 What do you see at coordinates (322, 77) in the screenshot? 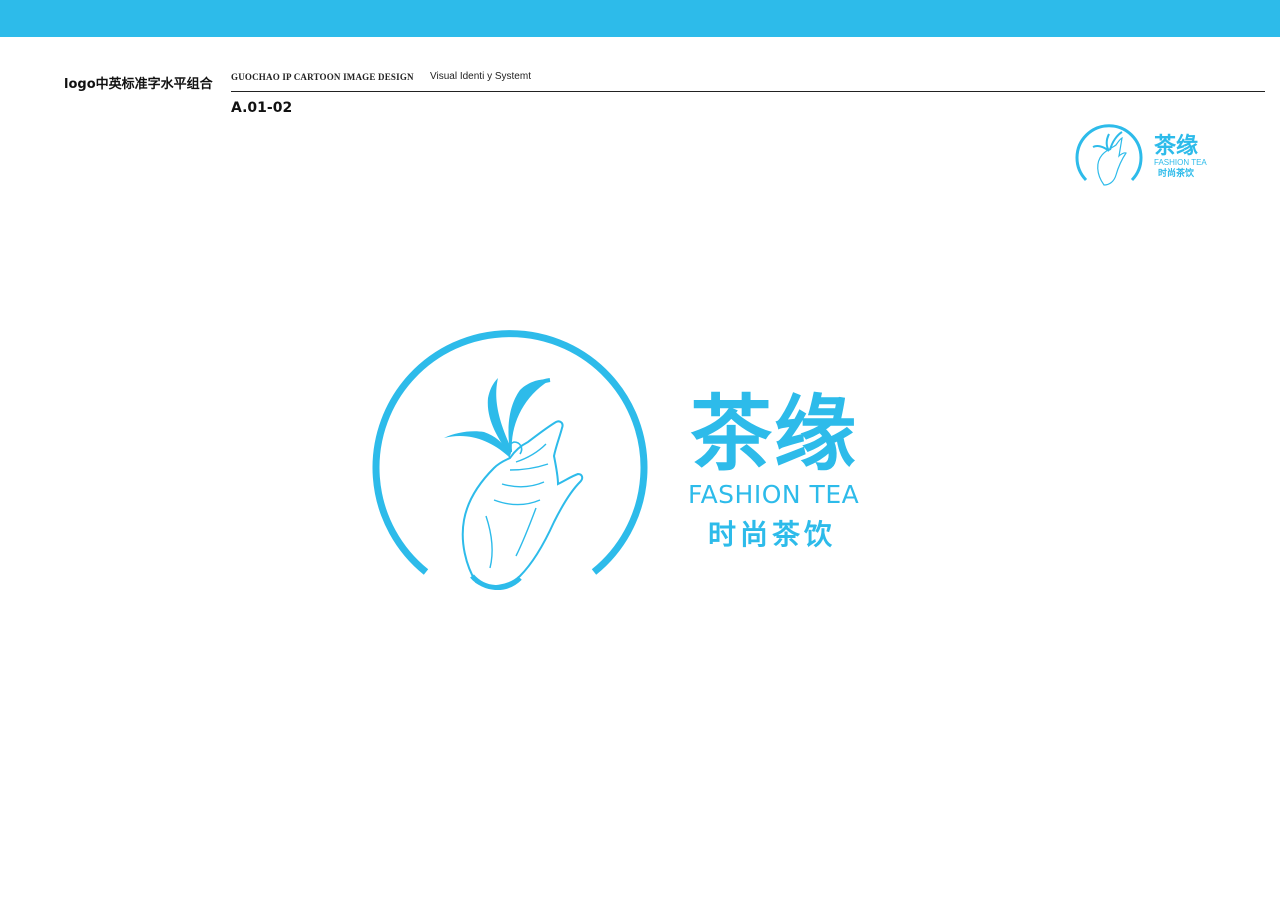
I see `design-title: GUOCHAO IP CARTOON IMAGE DESIGN` at bounding box center [322, 77].